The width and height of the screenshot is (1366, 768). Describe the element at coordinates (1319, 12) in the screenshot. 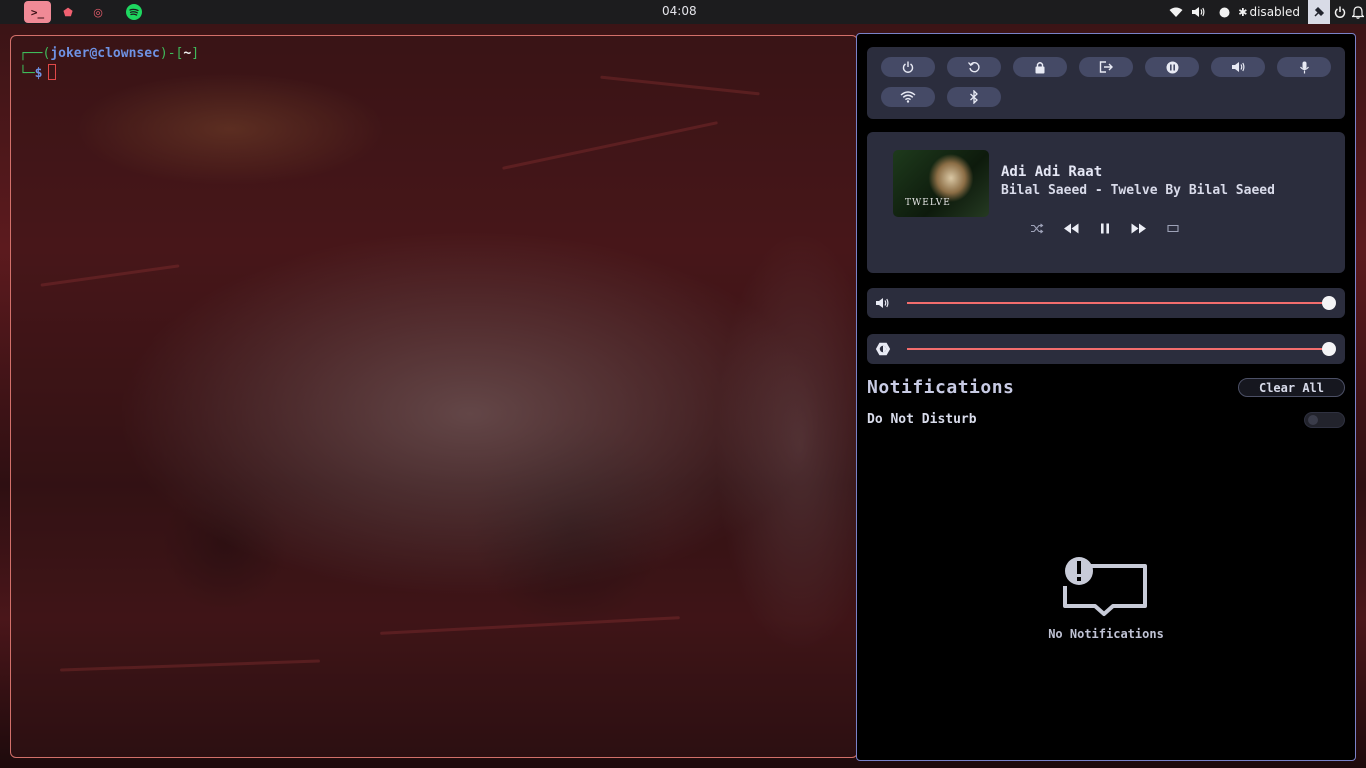

I see `caffeine-icon` at that location.